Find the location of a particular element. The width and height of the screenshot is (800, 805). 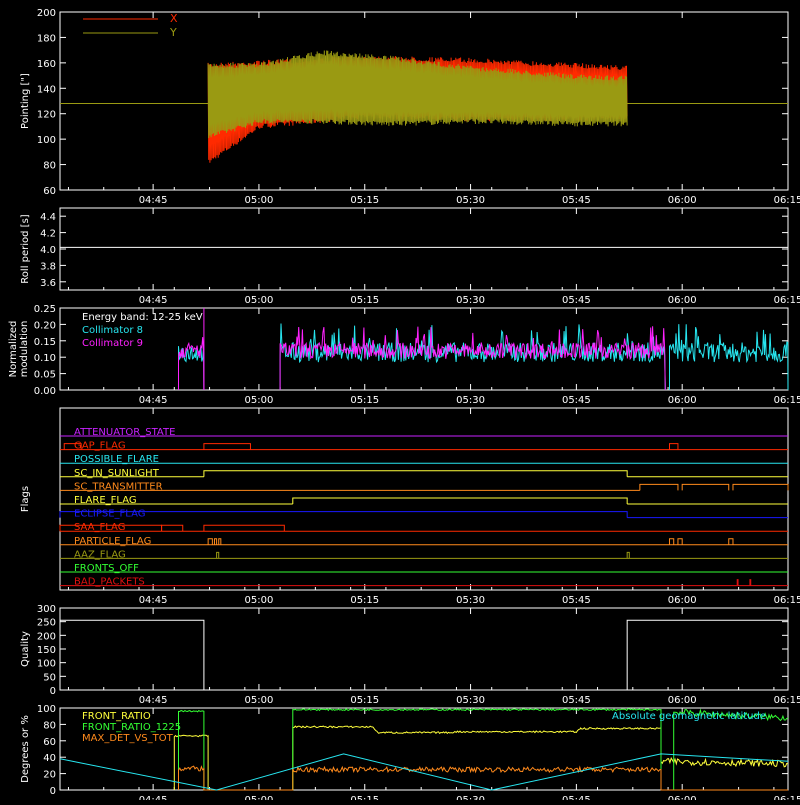

series-collimator-8-trace is located at coordinates (728, 357).